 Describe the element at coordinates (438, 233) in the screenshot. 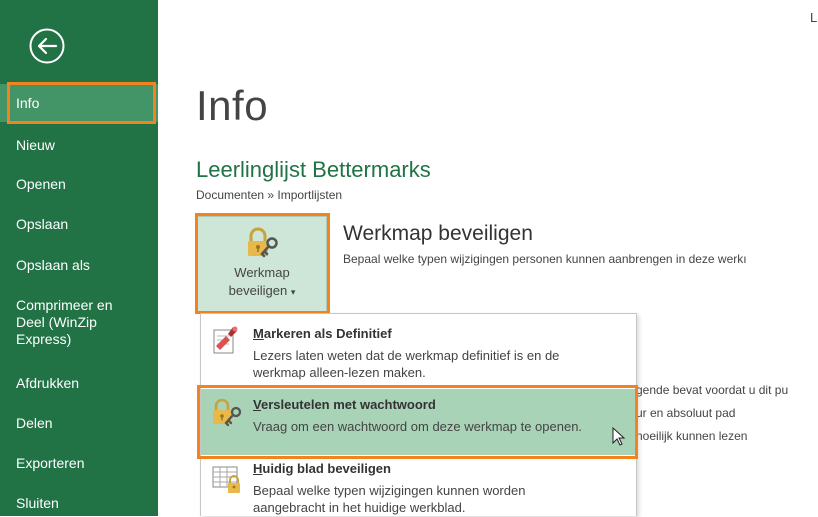

I see `protect-section-title: Werkmap beveiligen` at that location.